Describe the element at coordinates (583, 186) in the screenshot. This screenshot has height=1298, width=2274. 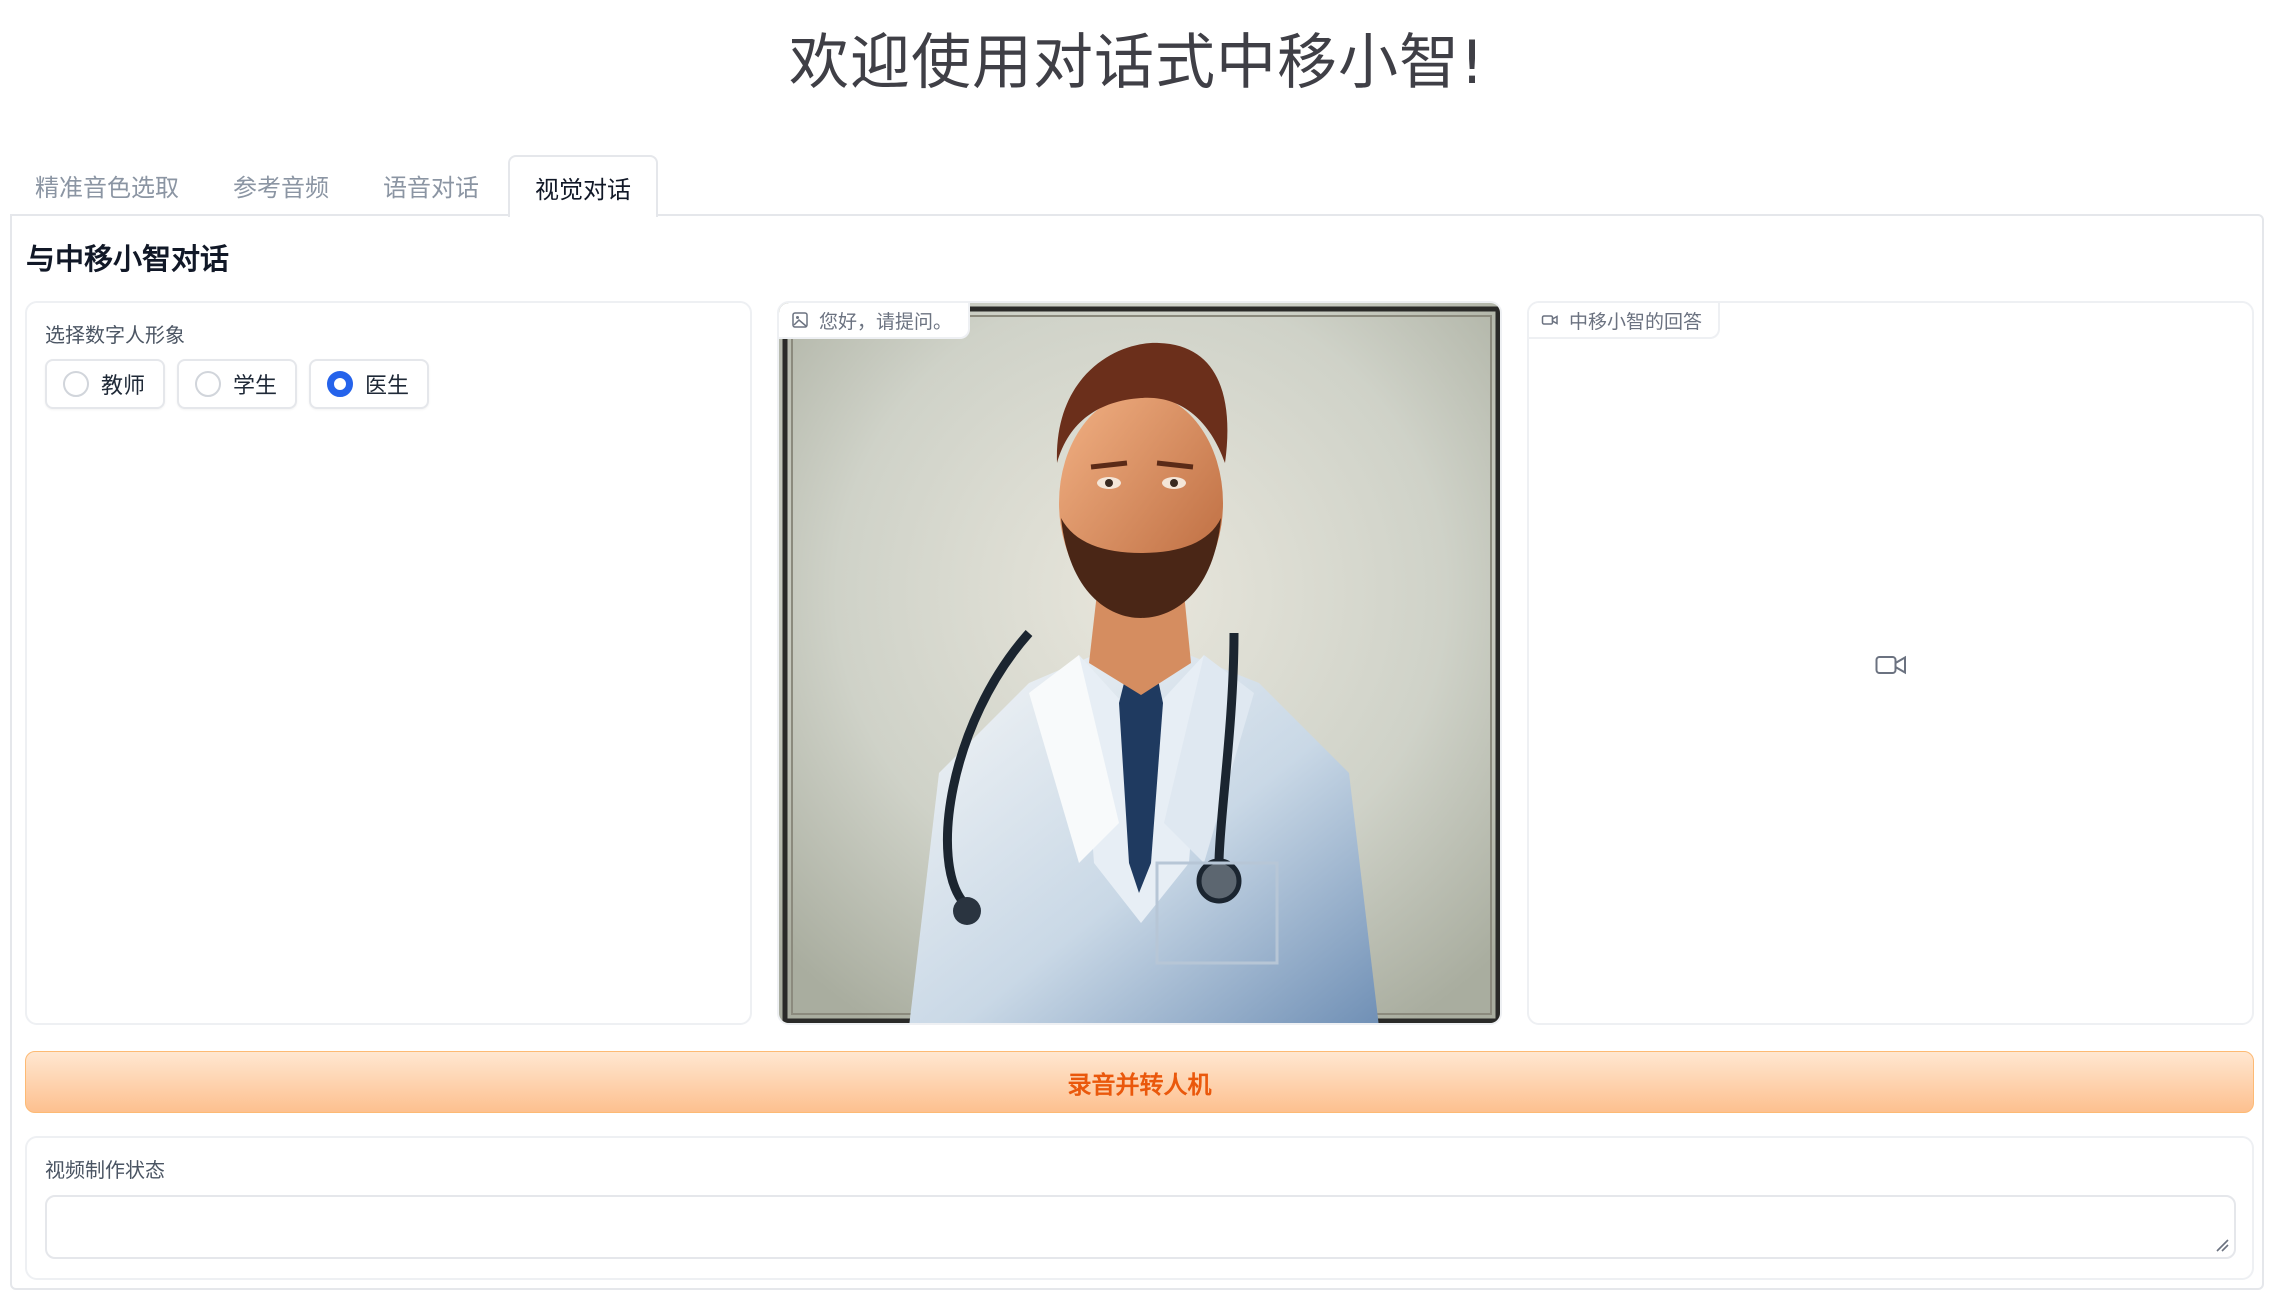
I see `tab-visual-chat: 视觉对话` at that location.